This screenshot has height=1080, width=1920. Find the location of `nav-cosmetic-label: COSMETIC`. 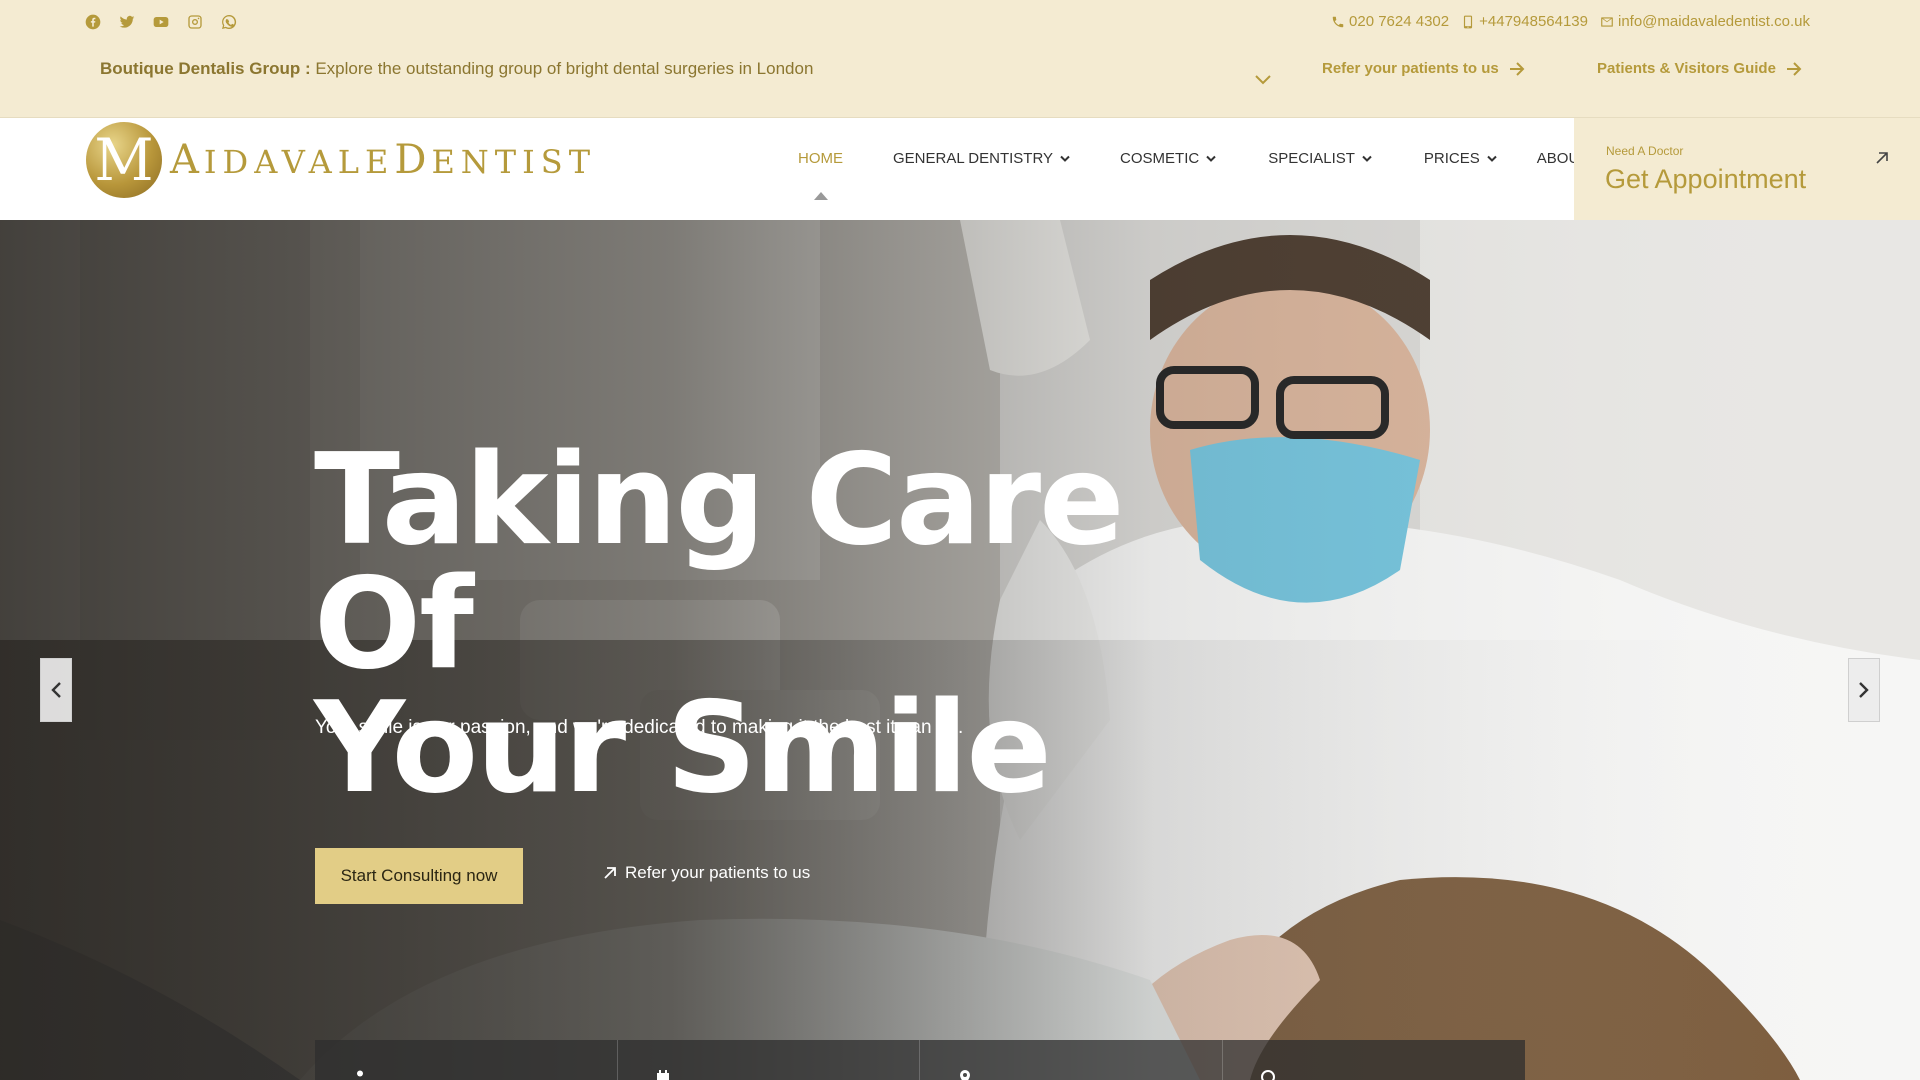

nav-cosmetic-label: COSMETIC is located at coordinates (1160, 158).